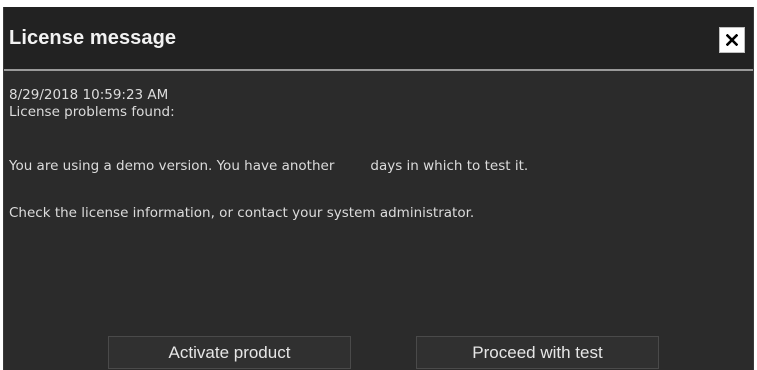 This screenshot has width=757, height=370. Describe the element at coordinates (229, 352) in the screenshot. I see `activate-product-button: Activate product` at that location.